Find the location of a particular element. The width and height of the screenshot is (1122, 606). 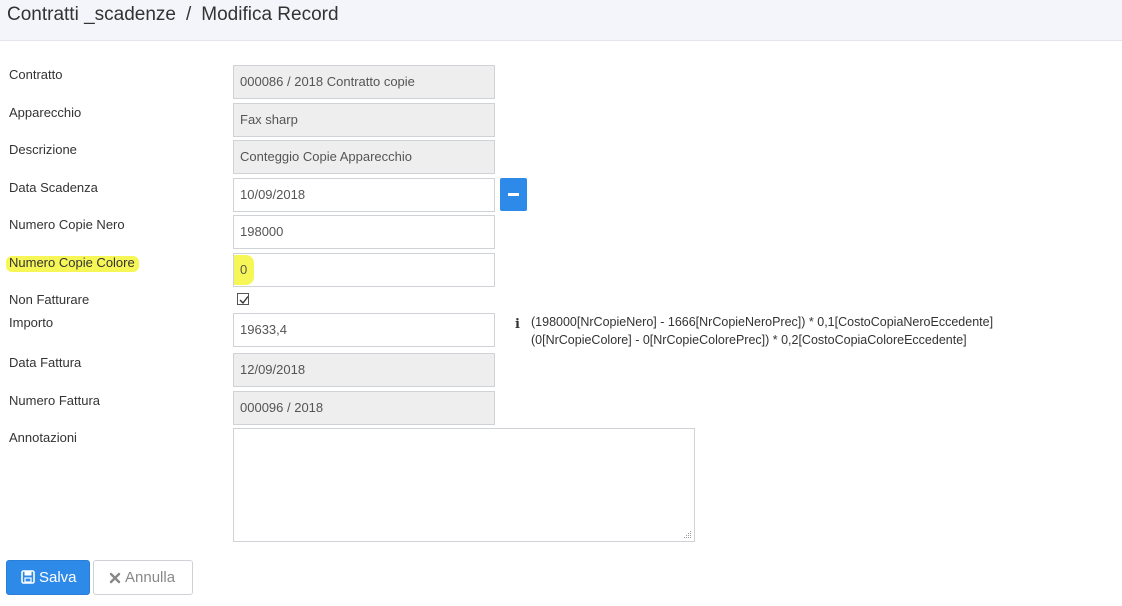

floppy-disk-icon is located at coordinates (28, 577).